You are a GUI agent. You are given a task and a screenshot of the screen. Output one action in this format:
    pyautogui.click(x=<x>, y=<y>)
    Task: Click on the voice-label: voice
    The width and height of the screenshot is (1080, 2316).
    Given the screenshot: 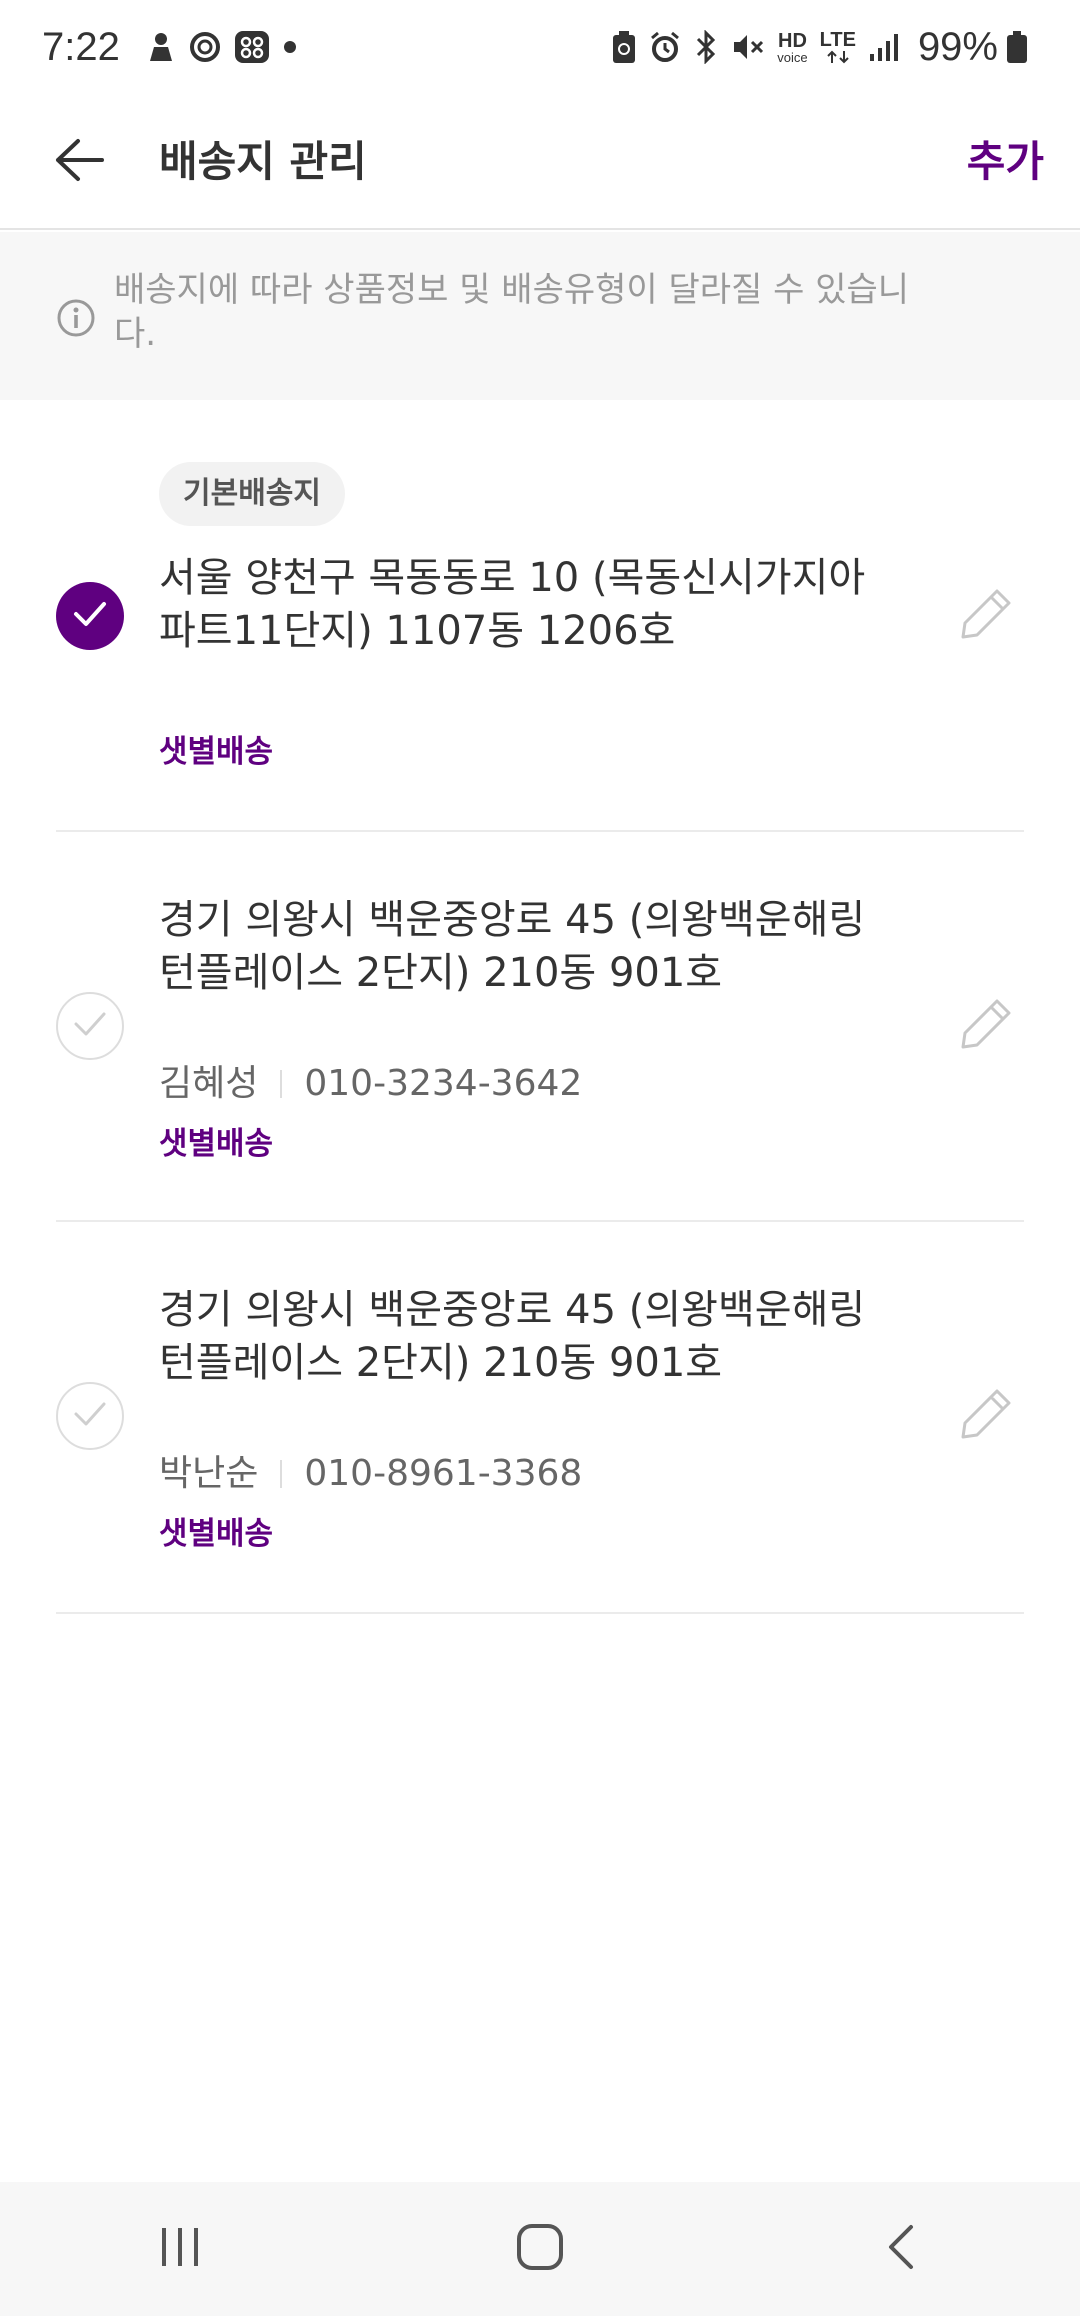 What is the action you would take?
    pyautogui.click(x=792, y=57)
    